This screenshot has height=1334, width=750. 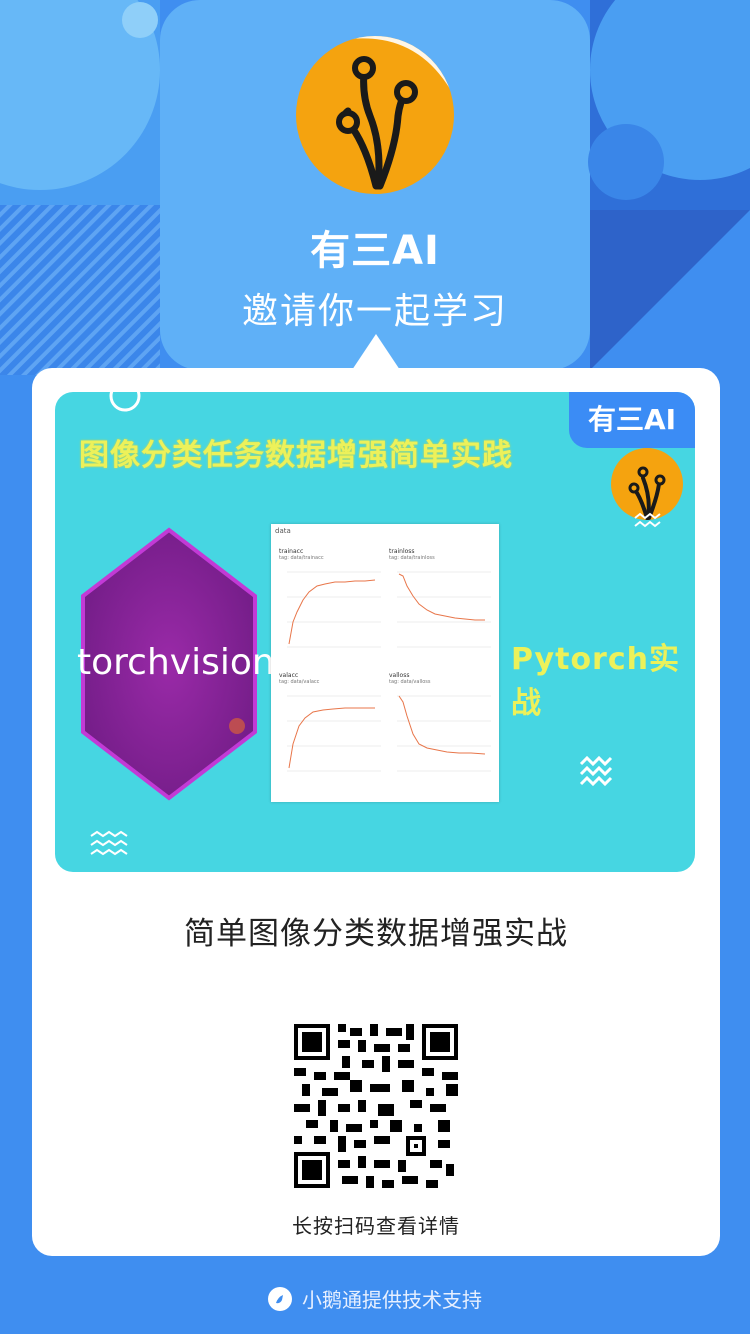 What do you see at coordinates (392, 1300) in the screenshot?
I see `footer-text: 小鹅通提供技术支持` at bounding box center [392, 1300].